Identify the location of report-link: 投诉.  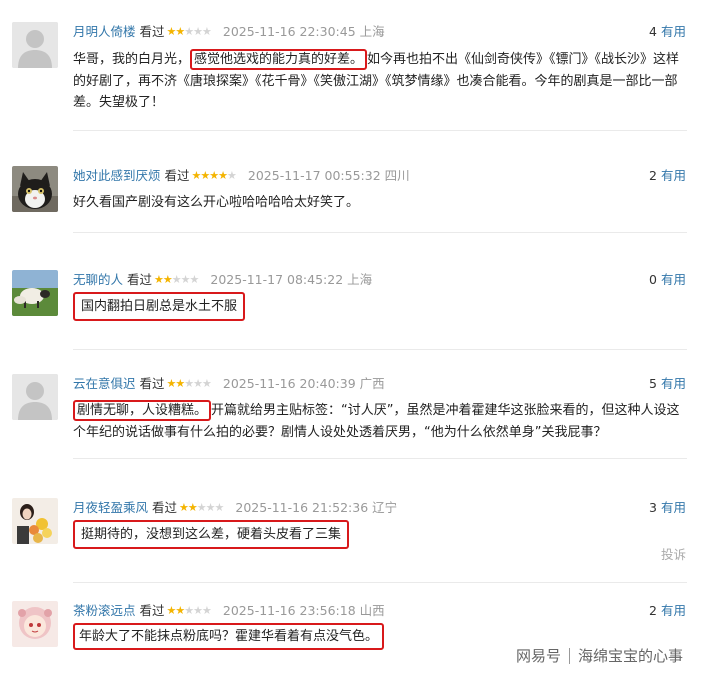
(673, 553).